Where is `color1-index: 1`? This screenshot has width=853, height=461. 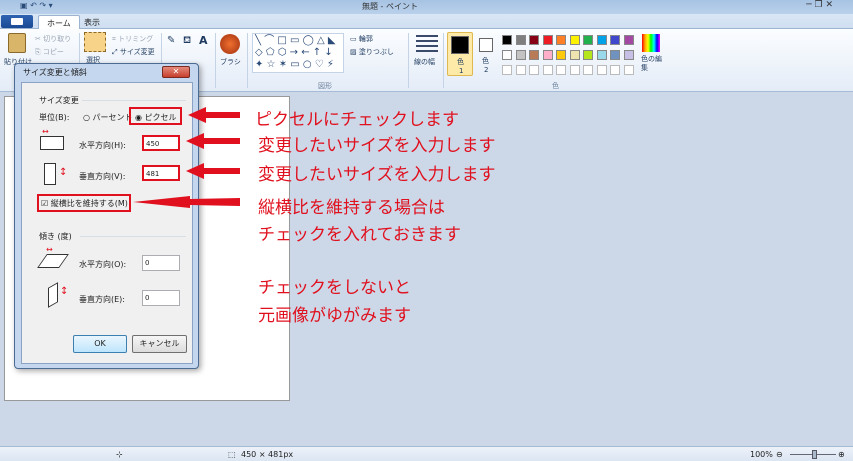
color1-index: 1 is located at coordinates (461, 71).